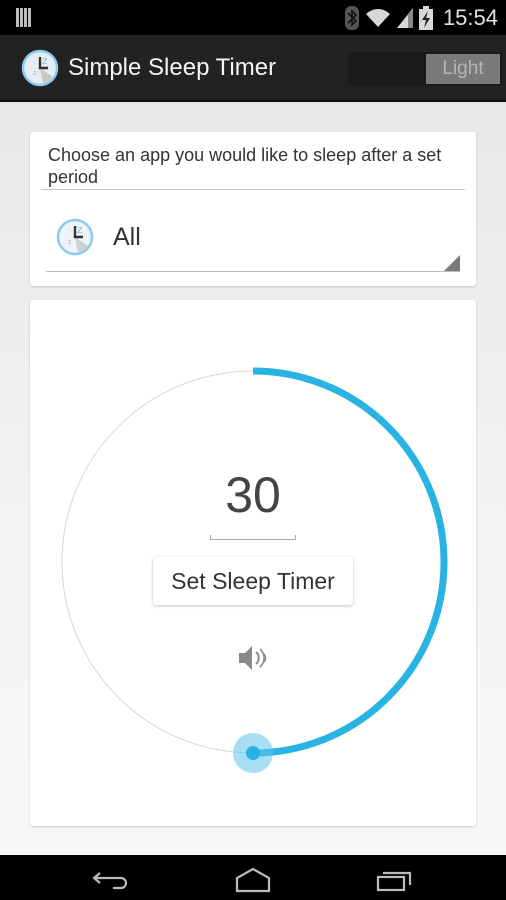 Image resolution: width=506 pixels, height=900 pixels. I want to click on back-icon, so click(112, 878).